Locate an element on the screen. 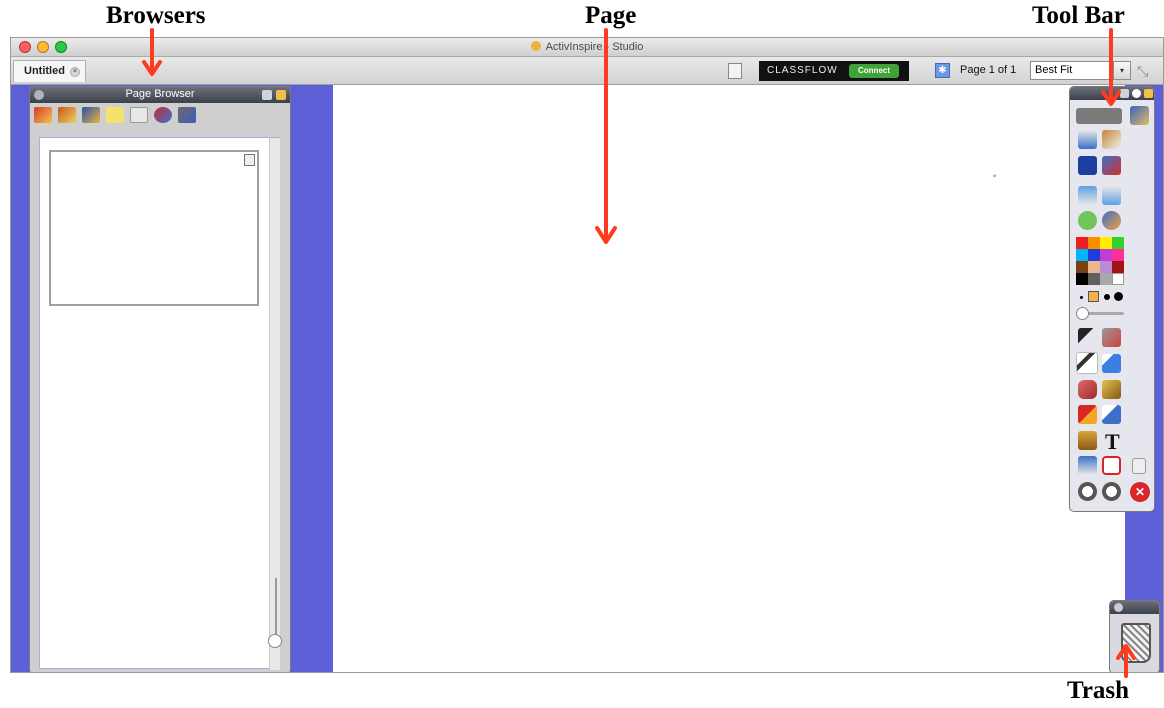 The height and width of the screenshot is (708, 1164). page-navigator-icon: ✱ is located at coordinates (942, 70).